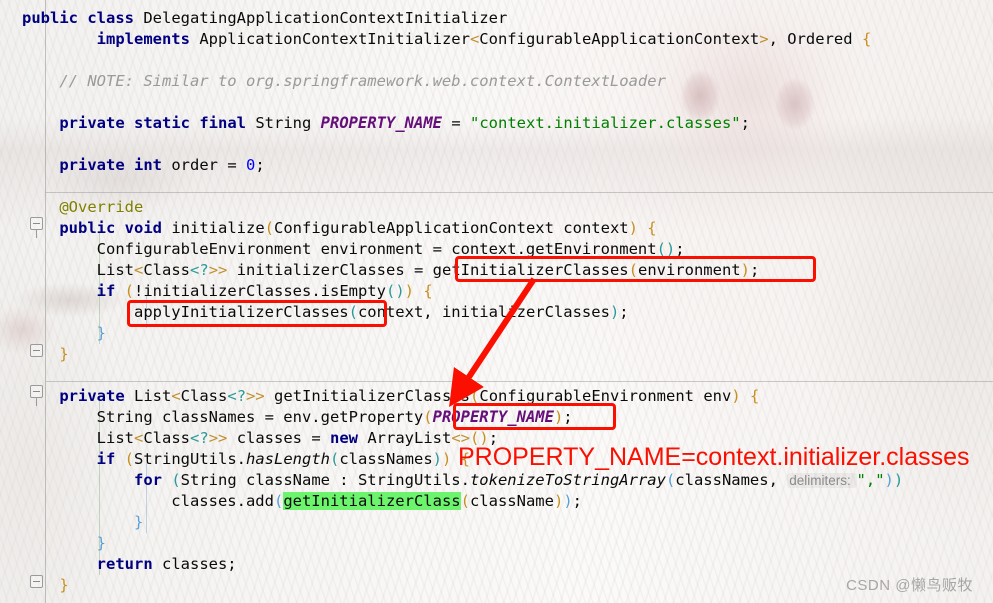  Describe the element at coordinates (461, 438) in the screenshot. I see `code-token: <>` at that location.